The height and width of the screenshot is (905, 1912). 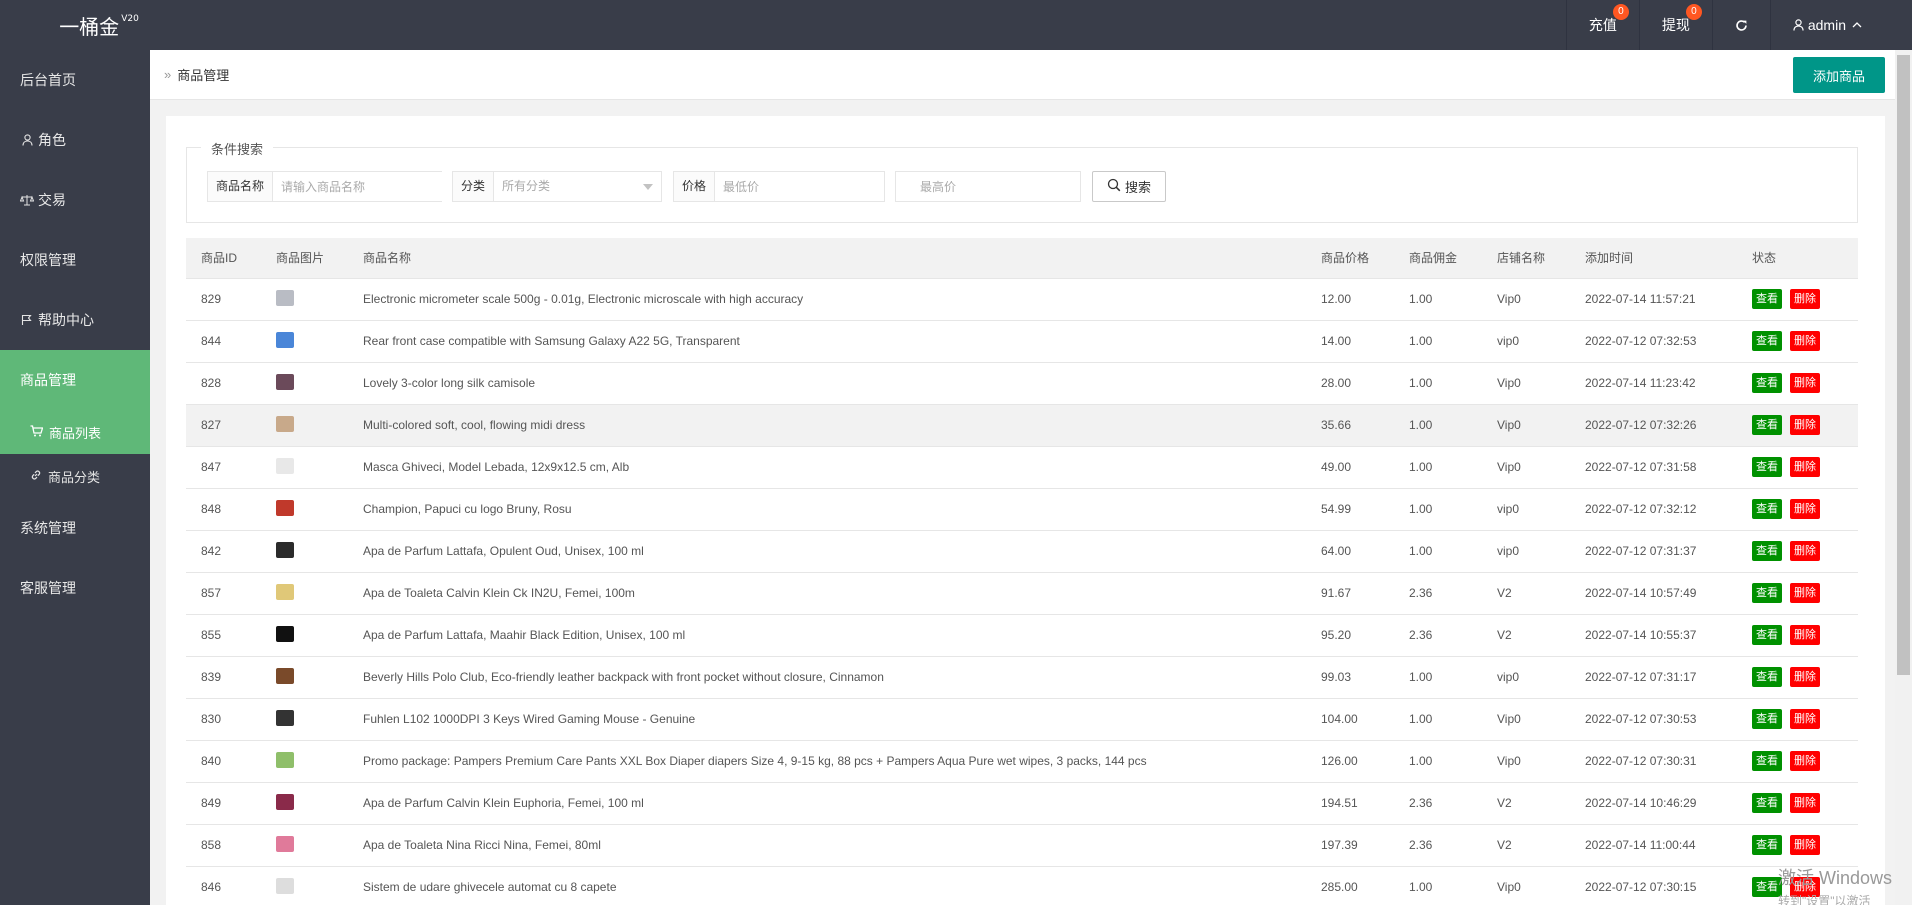 What do you see at coordinates (1653, 383) in the screenshot?
I see `added-time: 2022-07-14 11:23:42` at bounding box center [1653, 383].